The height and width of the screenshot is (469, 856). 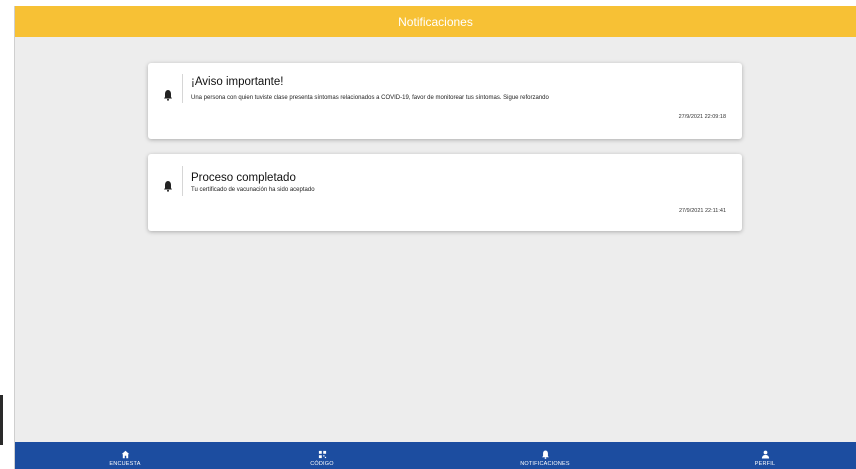 I want to click on nav-item-perfil: PERFIL, so click(x=765, y=455).